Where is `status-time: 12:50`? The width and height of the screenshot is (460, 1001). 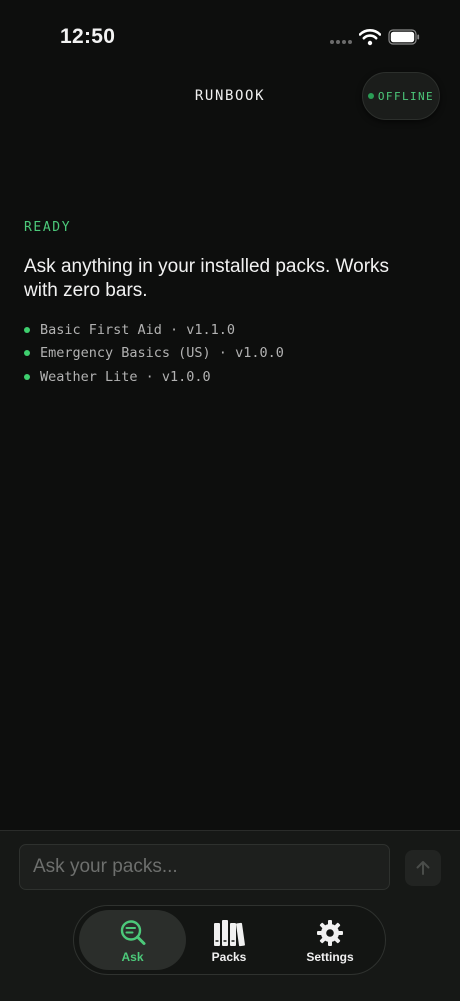 status-time: 12:50 is located at coordinates (88, 36).